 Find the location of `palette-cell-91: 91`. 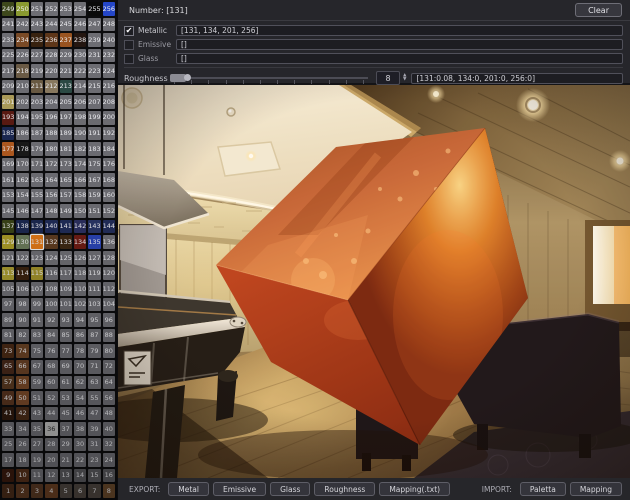

palette-cell-91: 91 is located at coordinates (37, 320).